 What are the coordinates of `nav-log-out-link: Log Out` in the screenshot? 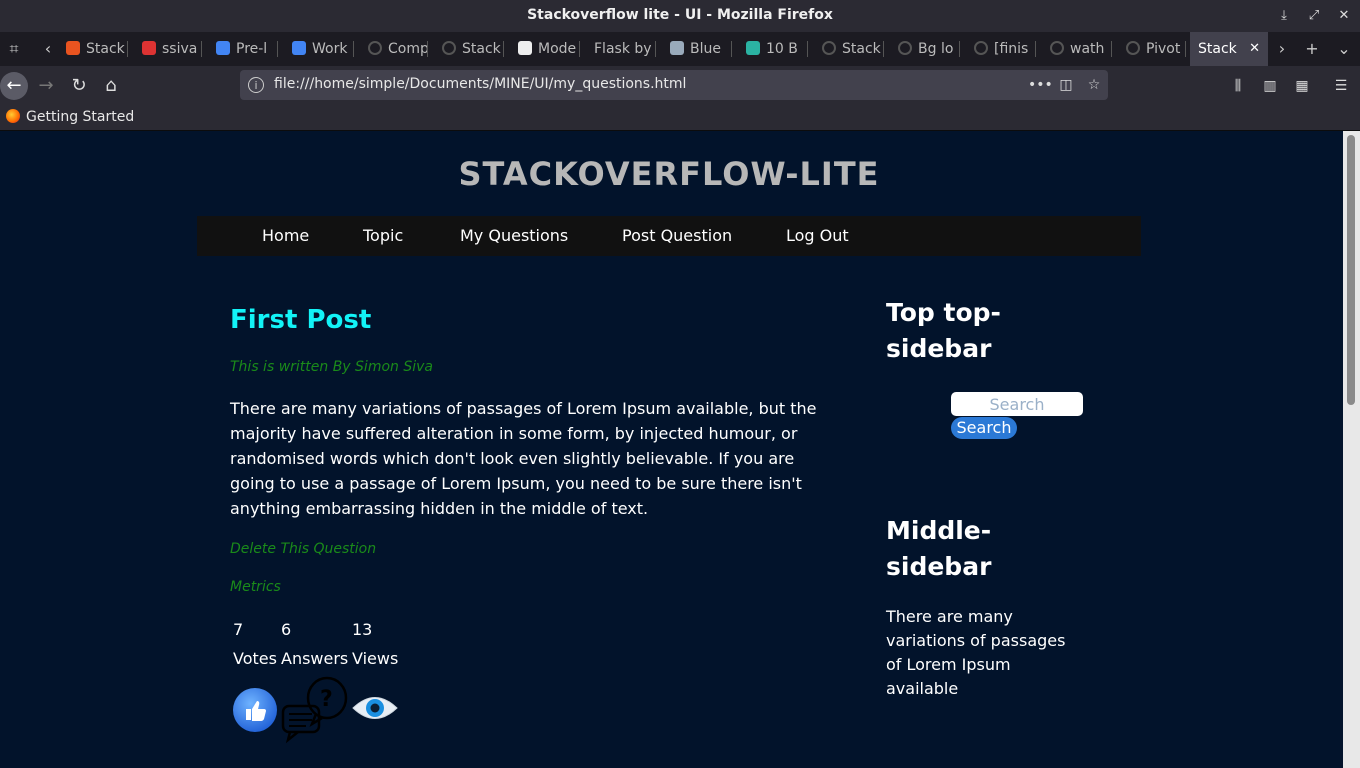 It's located at (817, 236).